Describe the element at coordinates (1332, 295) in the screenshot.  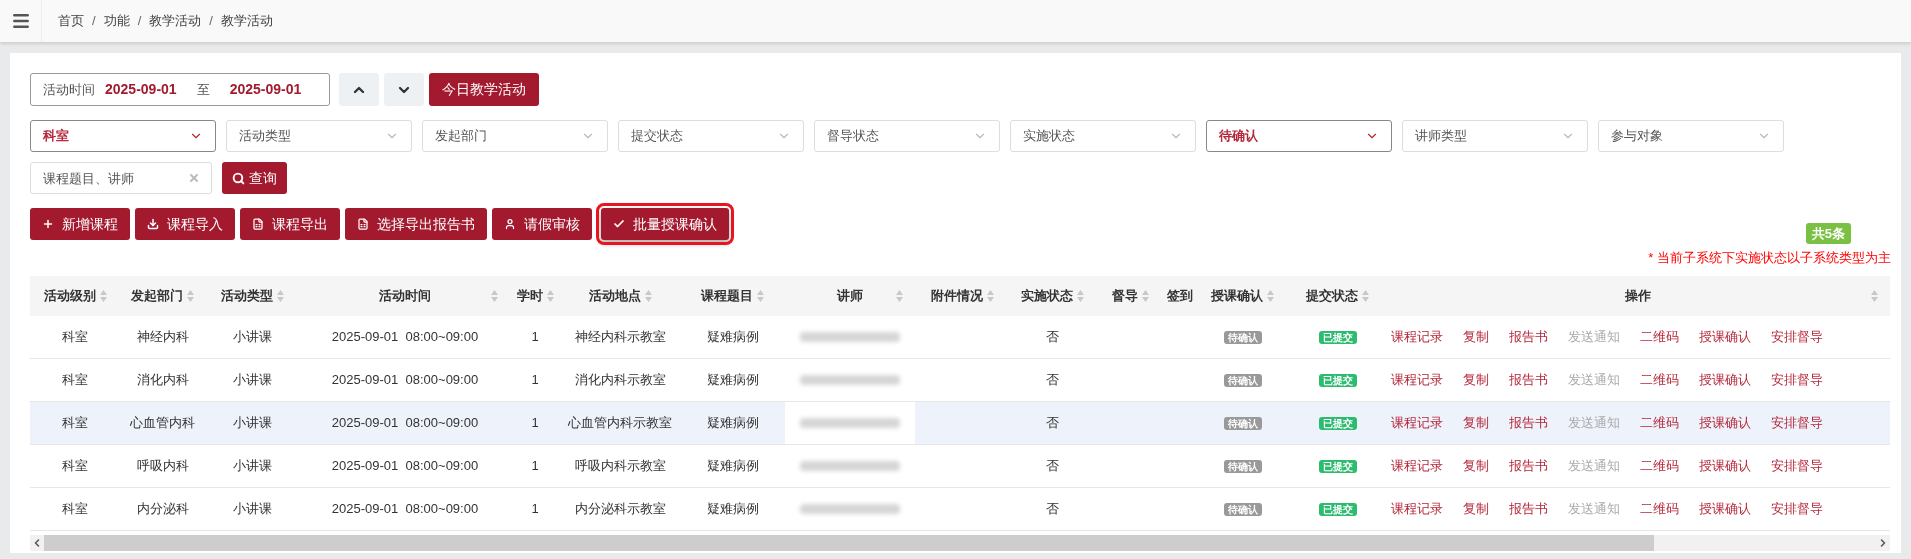
I see `column-header: 提交状态` at that location.